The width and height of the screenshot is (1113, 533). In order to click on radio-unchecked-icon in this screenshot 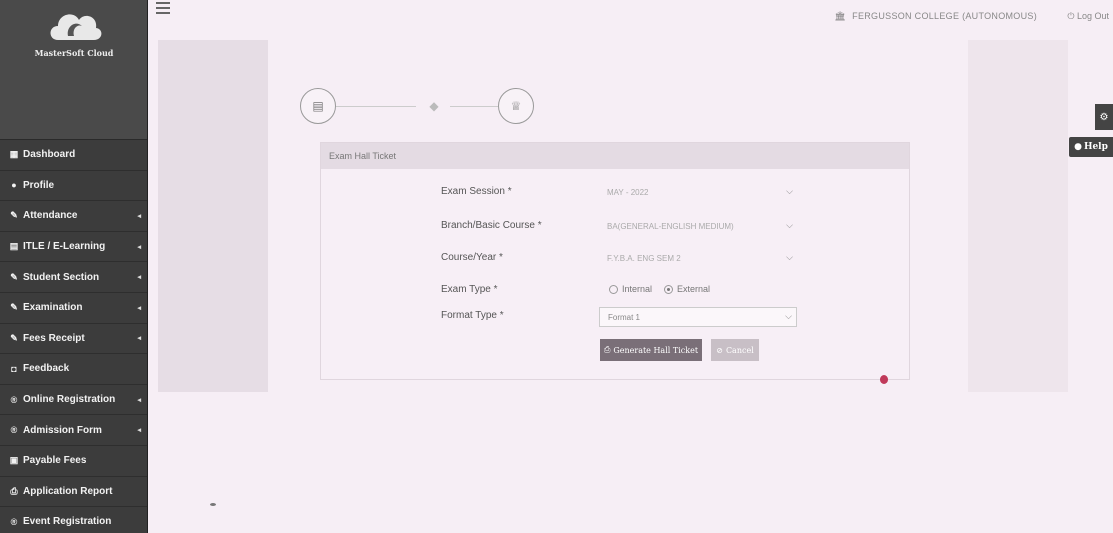, I will do `click(613, 289)`.